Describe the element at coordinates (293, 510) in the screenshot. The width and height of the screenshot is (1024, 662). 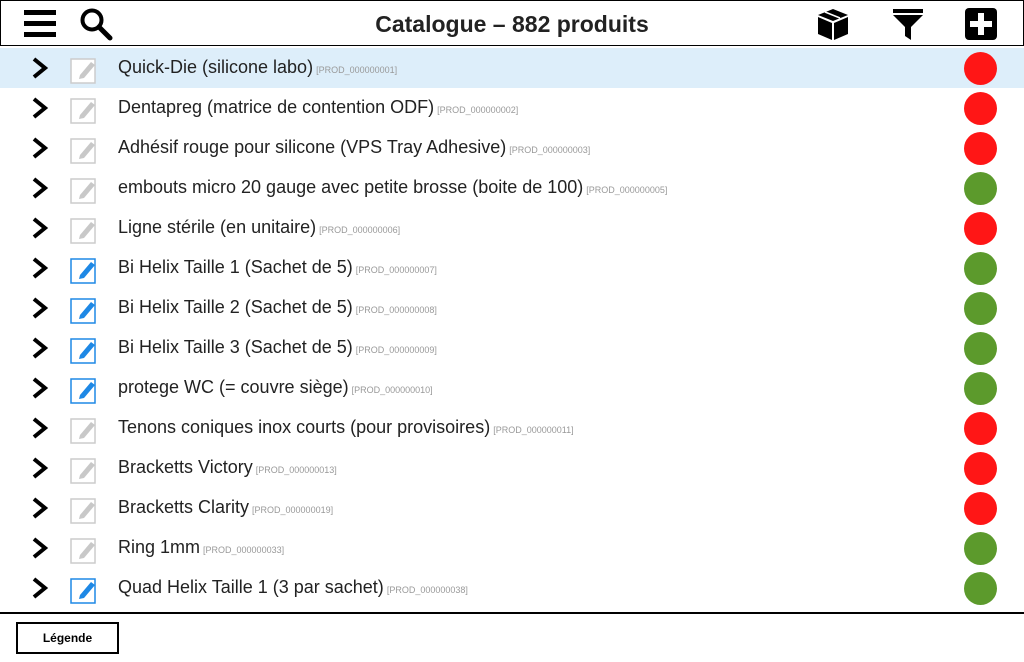
I see `product-ref: [PROD_000000019]` at that location.